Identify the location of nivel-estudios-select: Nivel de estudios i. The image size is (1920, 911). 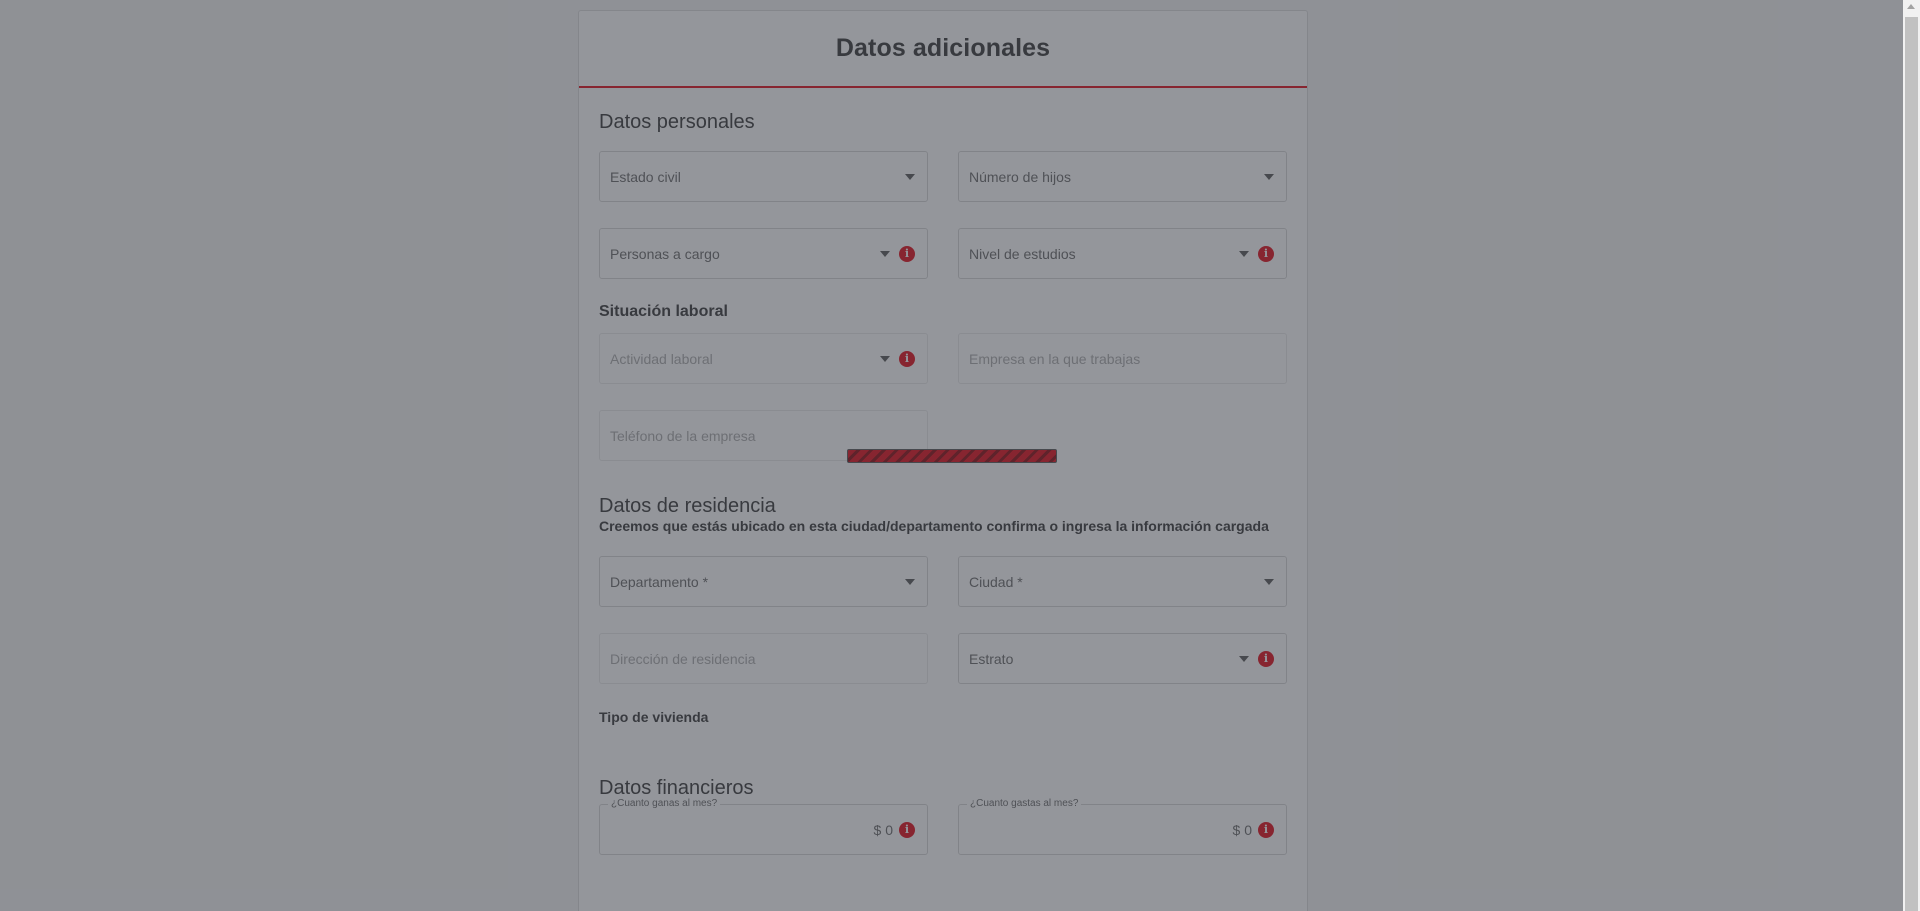
(1122, 253).